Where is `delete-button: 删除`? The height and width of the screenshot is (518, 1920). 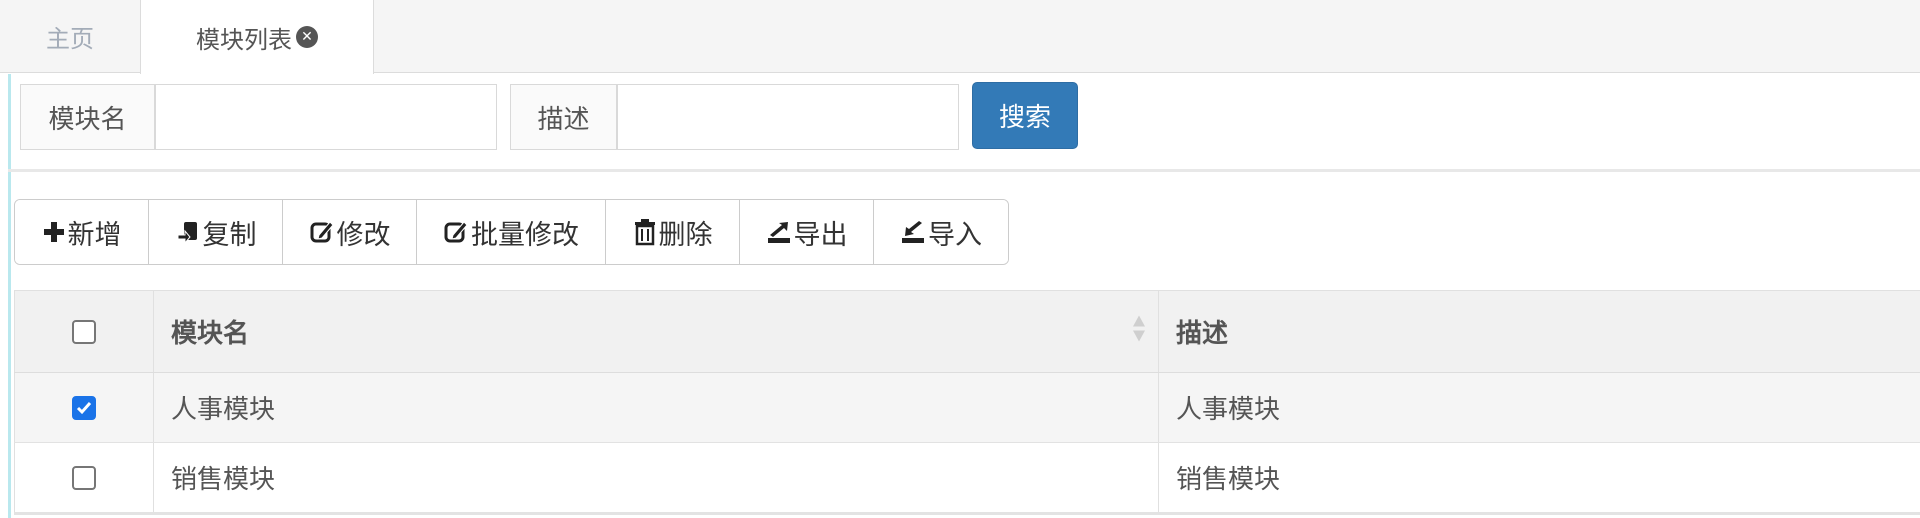 delete-button: 删除 is located at coordinates (673, 232).